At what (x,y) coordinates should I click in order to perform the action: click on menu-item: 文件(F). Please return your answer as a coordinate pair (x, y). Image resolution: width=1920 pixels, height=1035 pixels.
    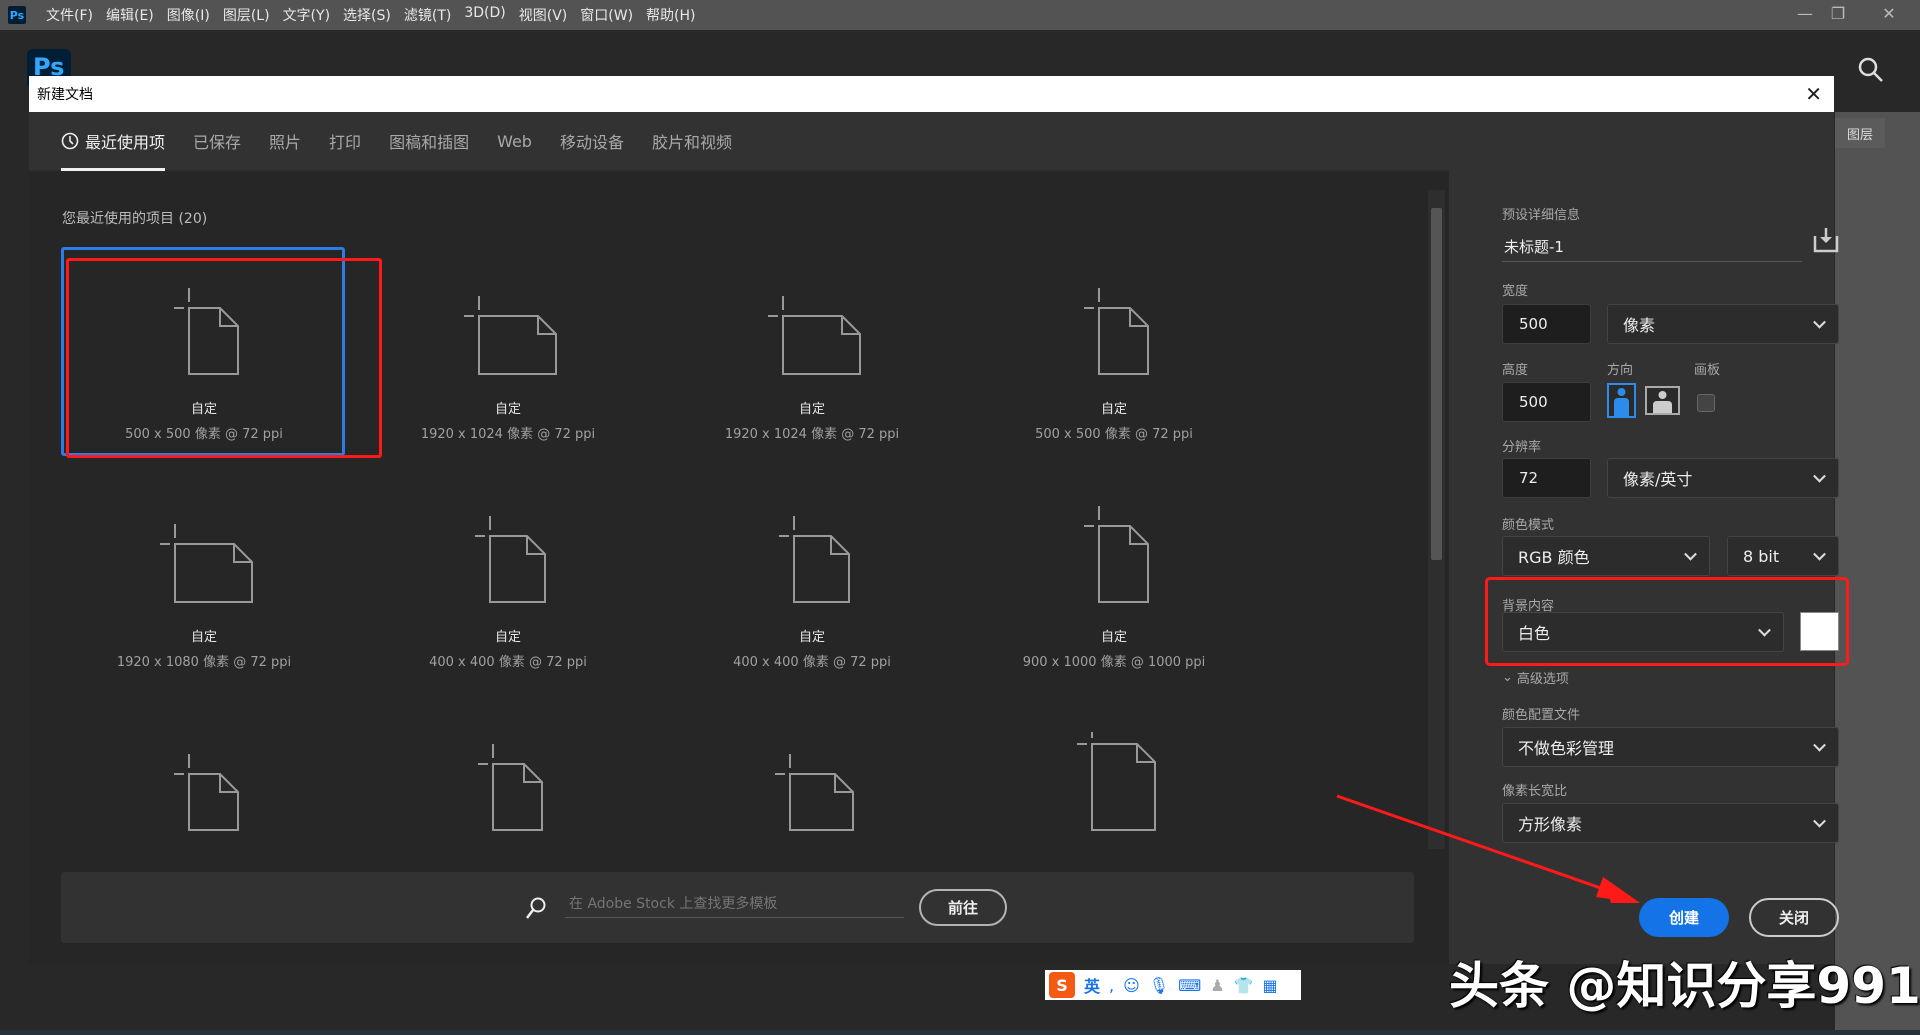
    Looking at the image, I should click on (69, 15).